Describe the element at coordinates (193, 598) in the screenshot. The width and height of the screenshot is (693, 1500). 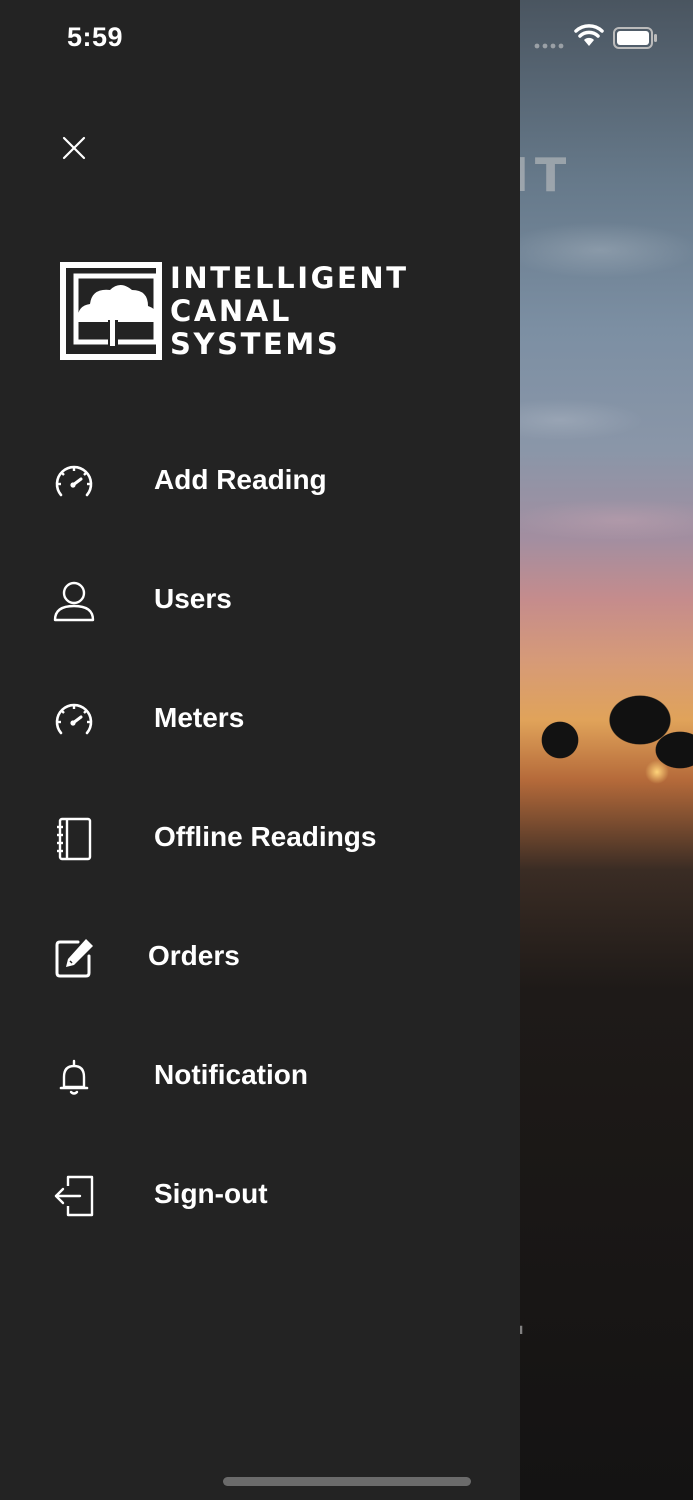
I see `menu-label-users: Users` at that location.